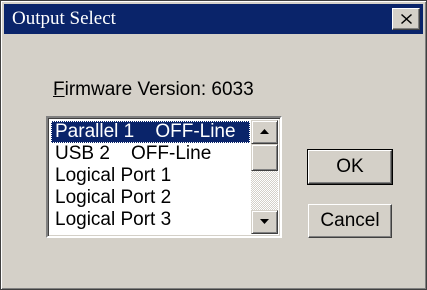  What do you see at coordinates (350, 221) in the screenshot?
I see `cancel-button: Cancel` at bounding box center [350, 221].